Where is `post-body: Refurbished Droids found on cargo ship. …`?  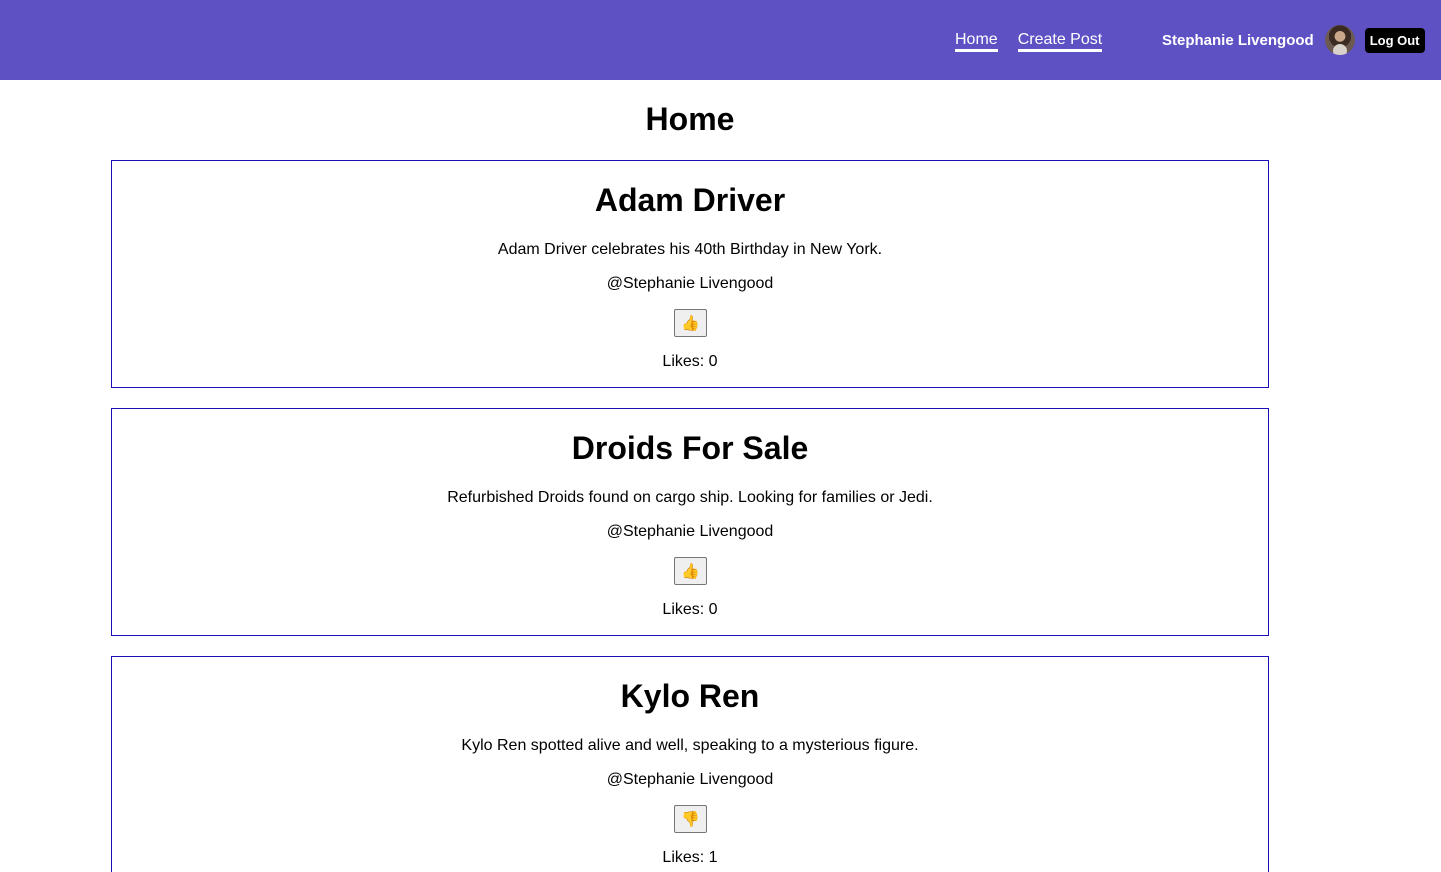 post-body: Refurbished Droids found on cargo ship. … is located at coordinates (690, 497).